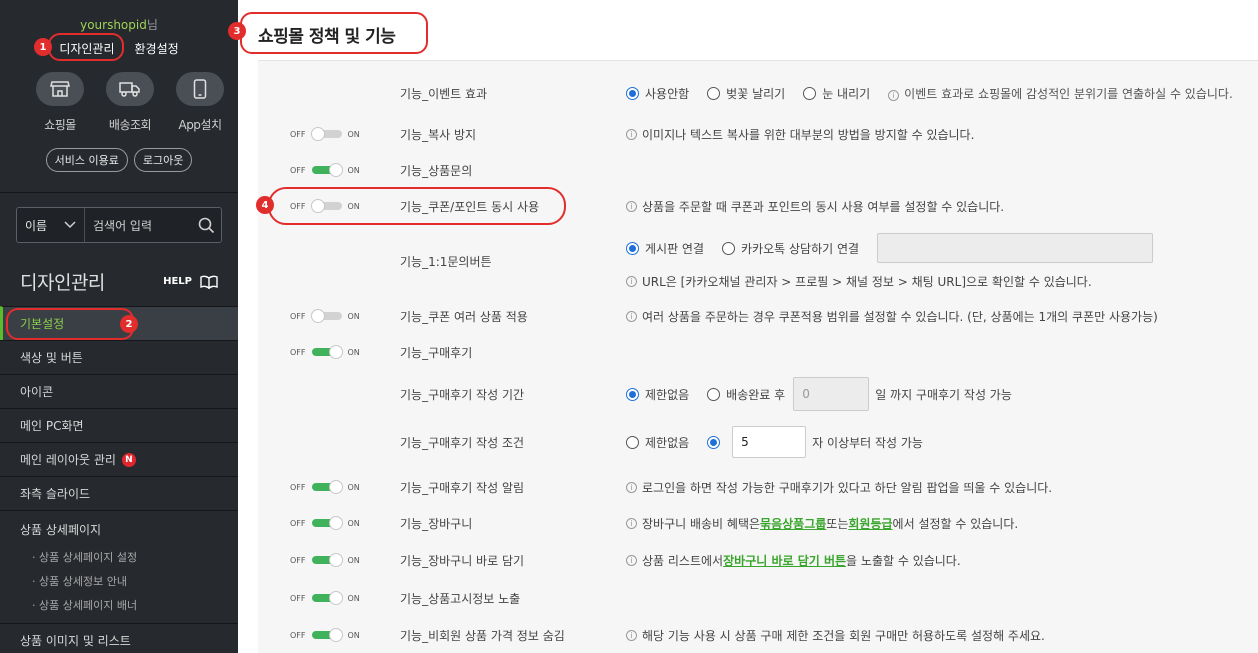 This screenshot has height=653, width=1258. What do you see at coordinates (325, 352) in the screenshot?
I see `toggle-review: OFF ON` at bounding box center [325, 352].